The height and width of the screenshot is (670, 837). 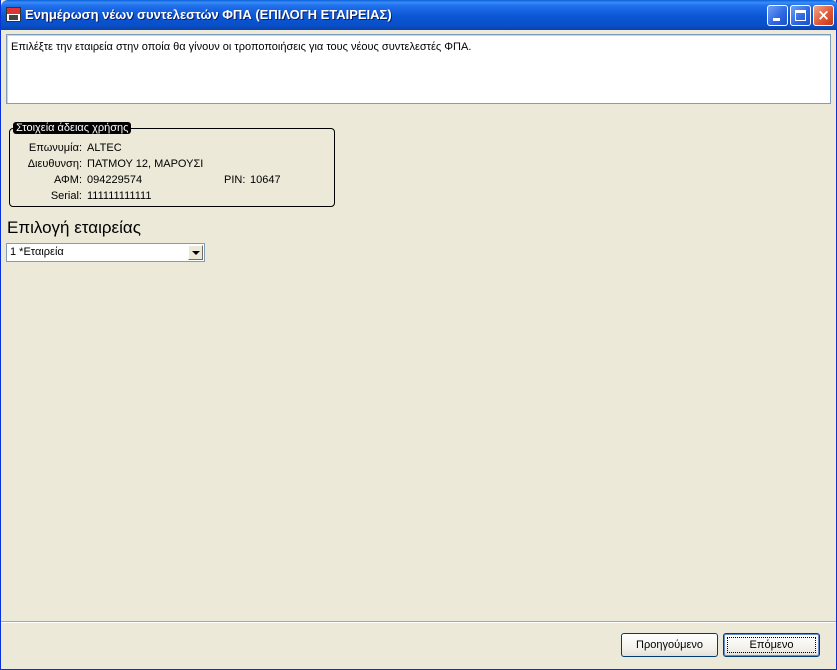 What do you see at coordinates (55, 148) in the screenshot?
I see `company-label: Επωνυμία:` at bounding box center [55, 148].